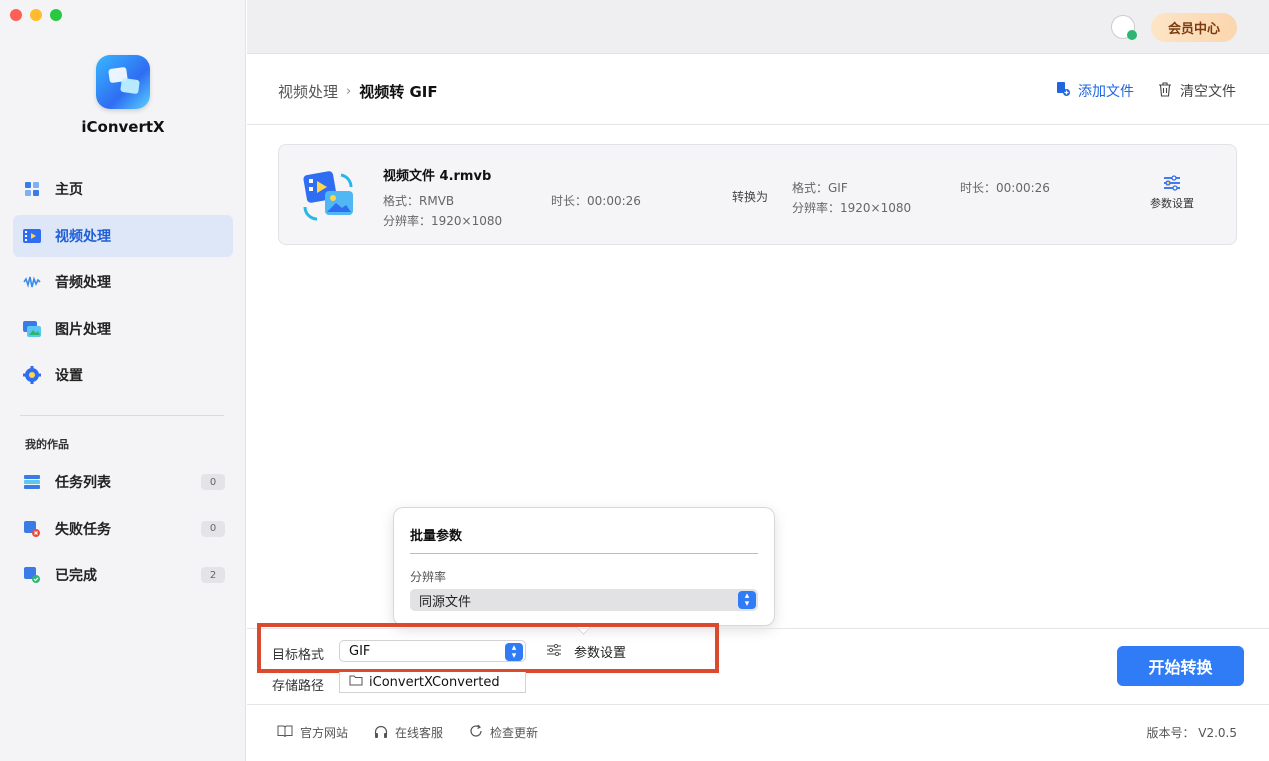 The width and height of the screenshot is (1269, 761). I want to click on book-icon, so click(285, 733).